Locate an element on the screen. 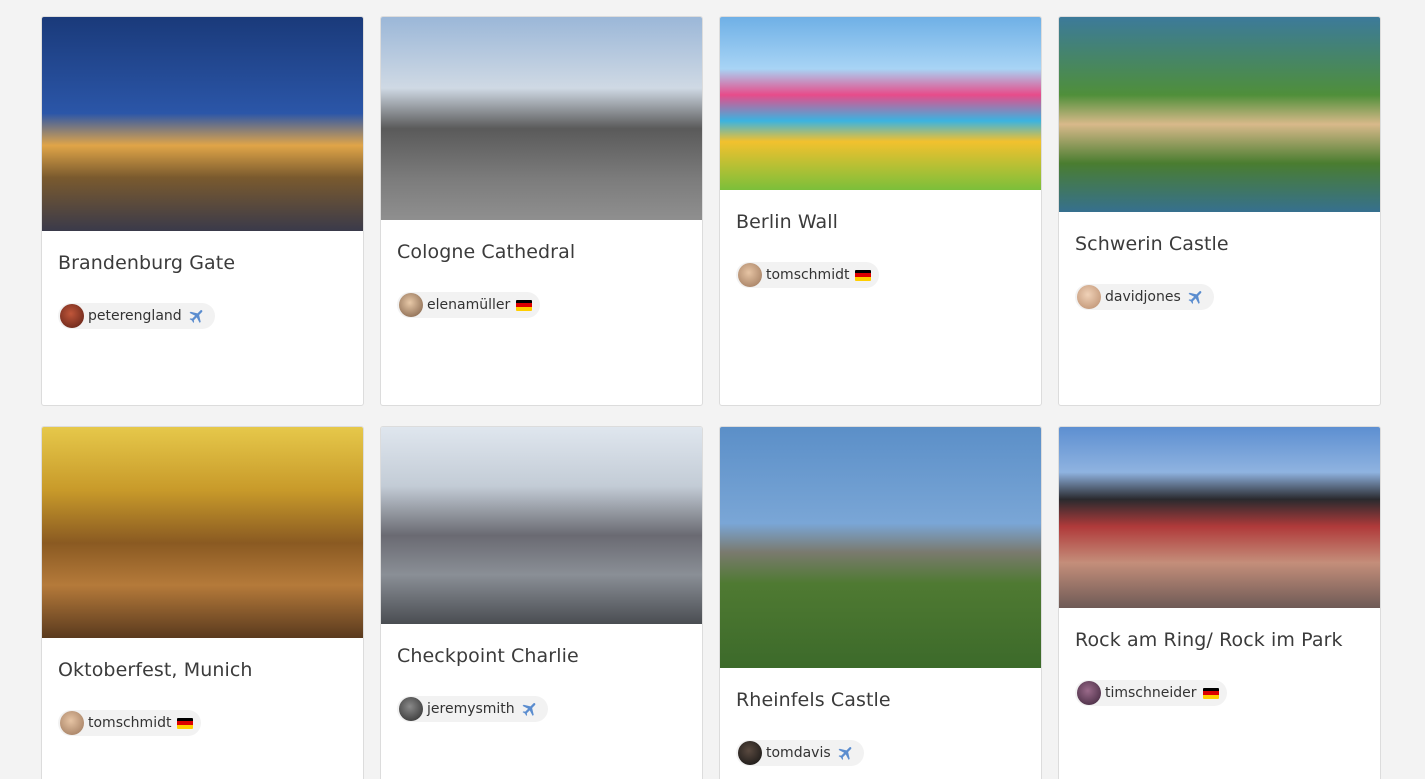  username: jeremysmith is located at coordinates (471, 709).